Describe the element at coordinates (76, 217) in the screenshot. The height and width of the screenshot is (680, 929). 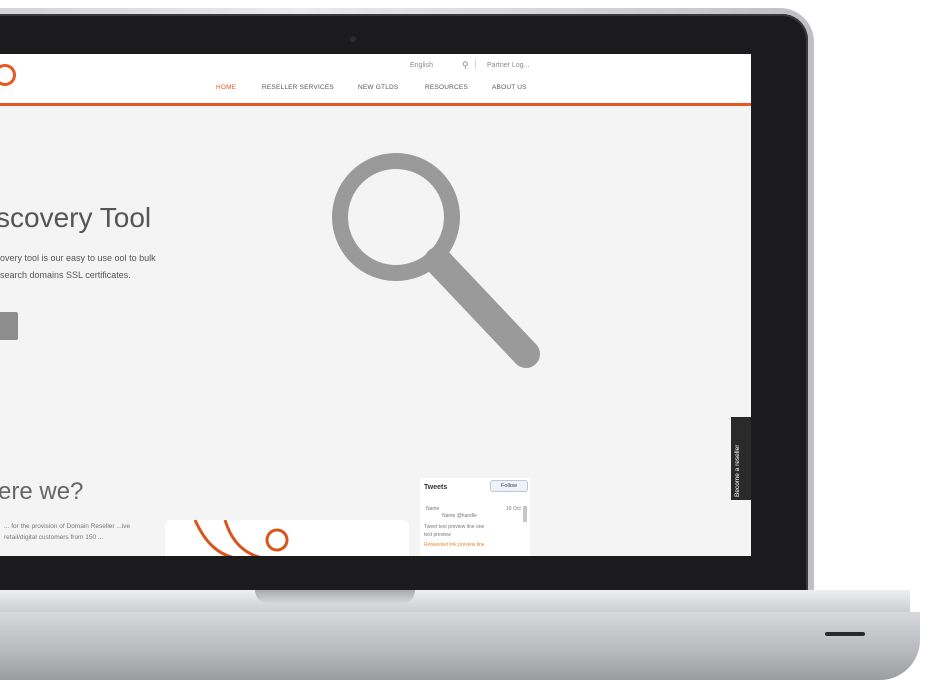
I see `hero-title: scovery Tool` at that location.